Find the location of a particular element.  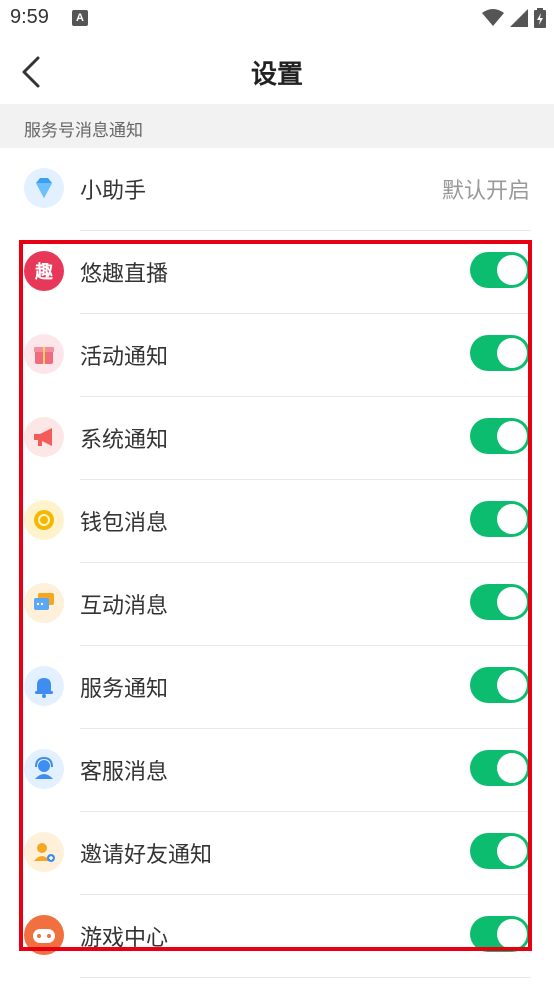

setting-row-game-center: 游戏中心 is located at coordinates (277, 936).